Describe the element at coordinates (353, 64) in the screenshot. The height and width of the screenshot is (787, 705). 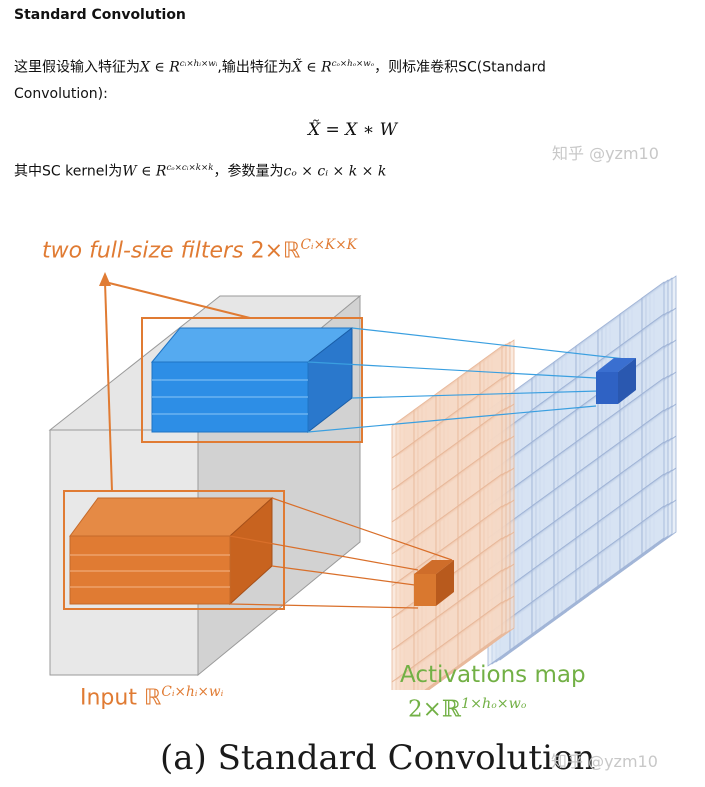
I see `output-math-sup: cₒ×hₒ×wₒ` at that location.